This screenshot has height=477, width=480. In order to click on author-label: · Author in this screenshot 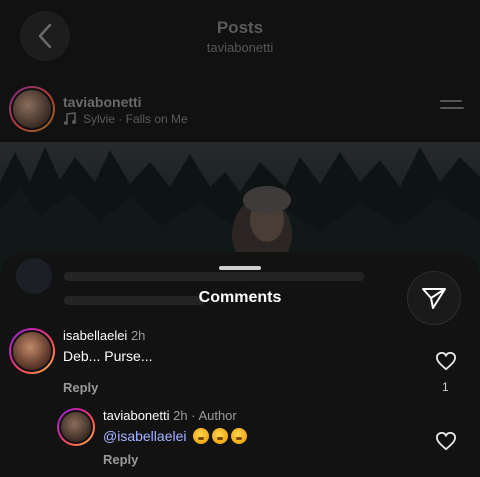, I will do `click(214, 415)`.